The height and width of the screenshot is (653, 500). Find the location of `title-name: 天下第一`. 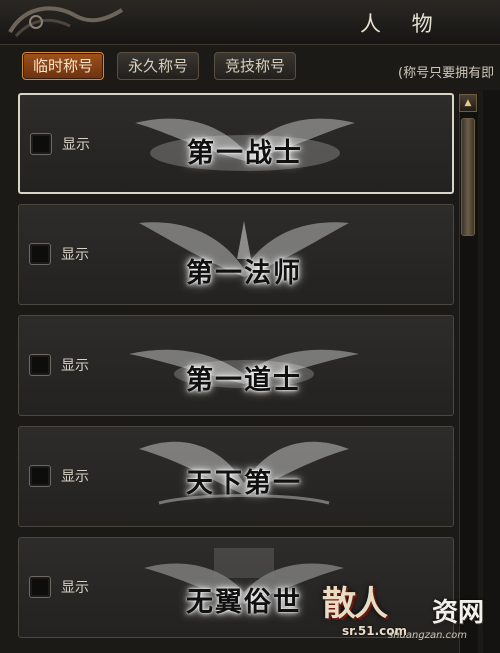

title-name: 天下第一 is located at coordinates (244, 483).